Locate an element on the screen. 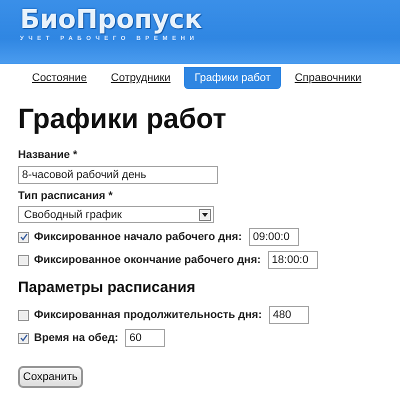  option-label: Фиксированное окончание рабочего дня: is located at coordinates (147, 260).